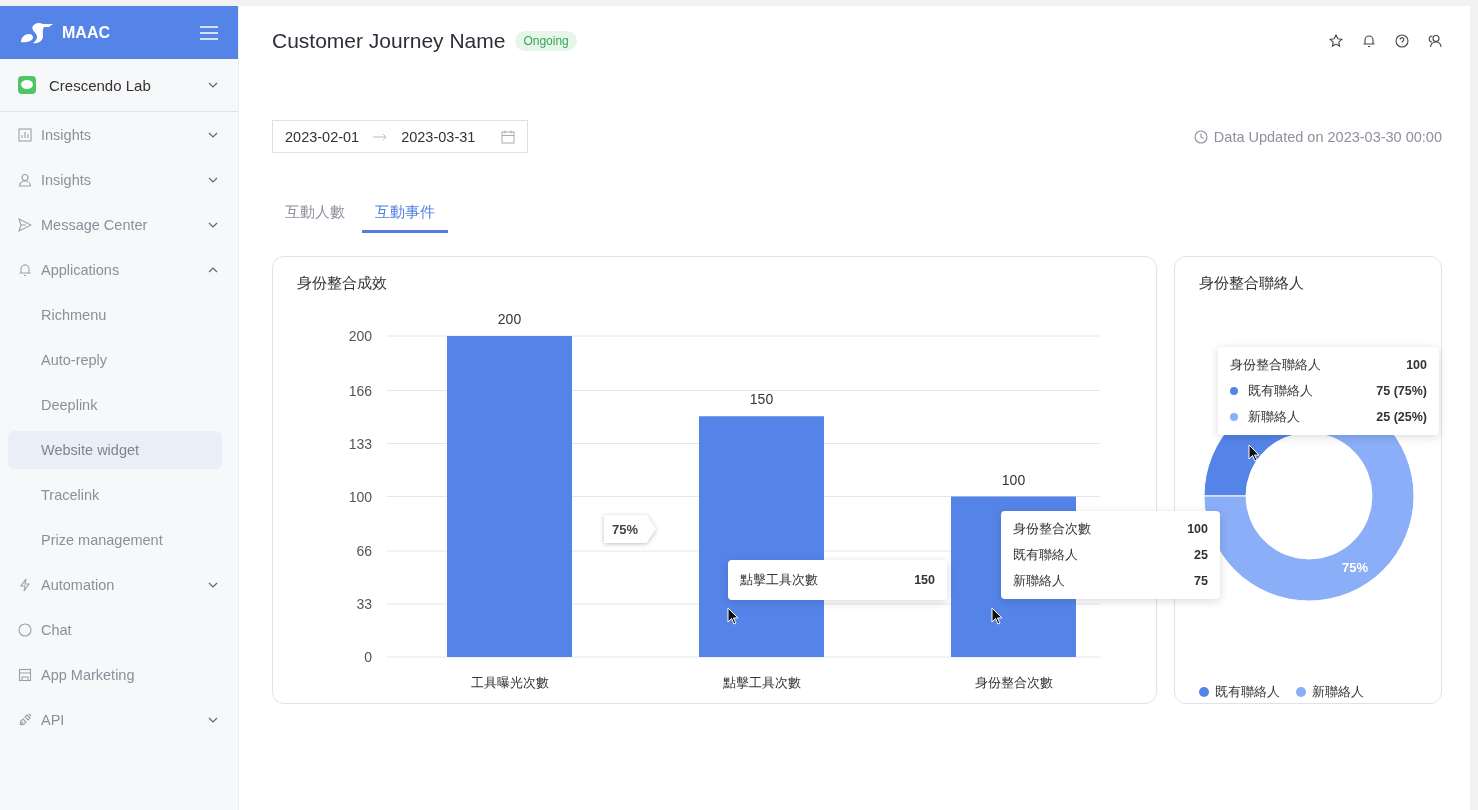 The width and height of the screenshot is (1478, 810). Describe the element at coordinates (25, 134) in the screenshot. I see `chart-icon` at that location.